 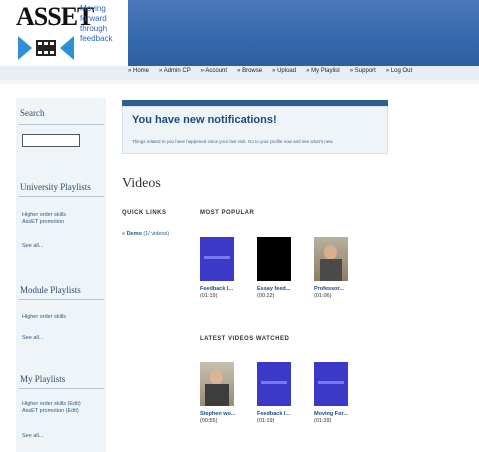 What do you see at coordinates (399, 71) in the screenshot?
I see `nav-log-out: » Log Out` at bounding box center [399, 71].